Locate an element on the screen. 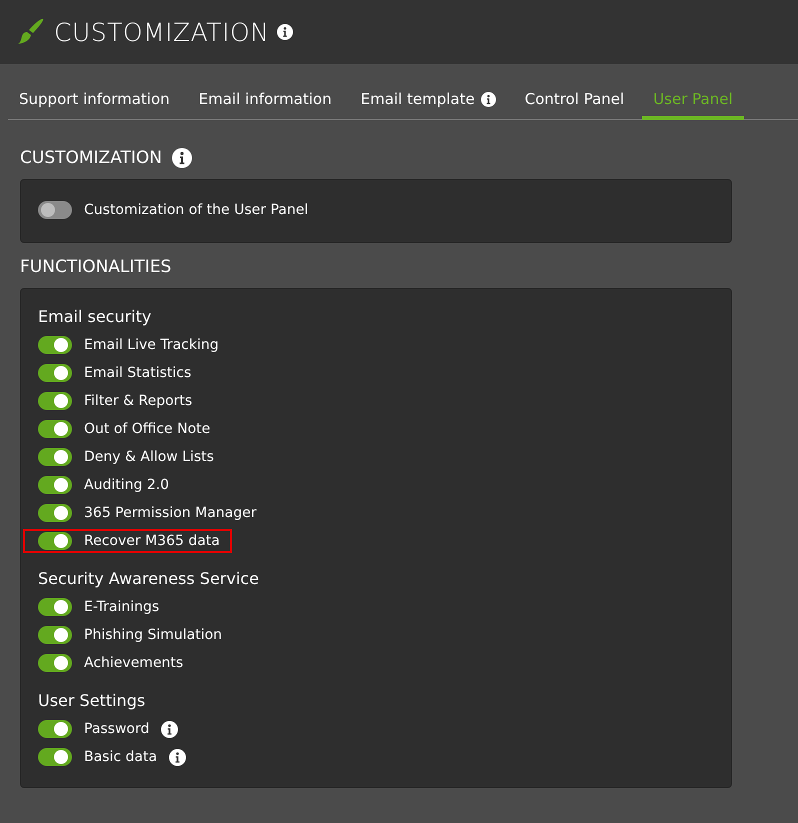 The image size is (798, 823). paintbrush-icon is located at coordinates (31, 32).